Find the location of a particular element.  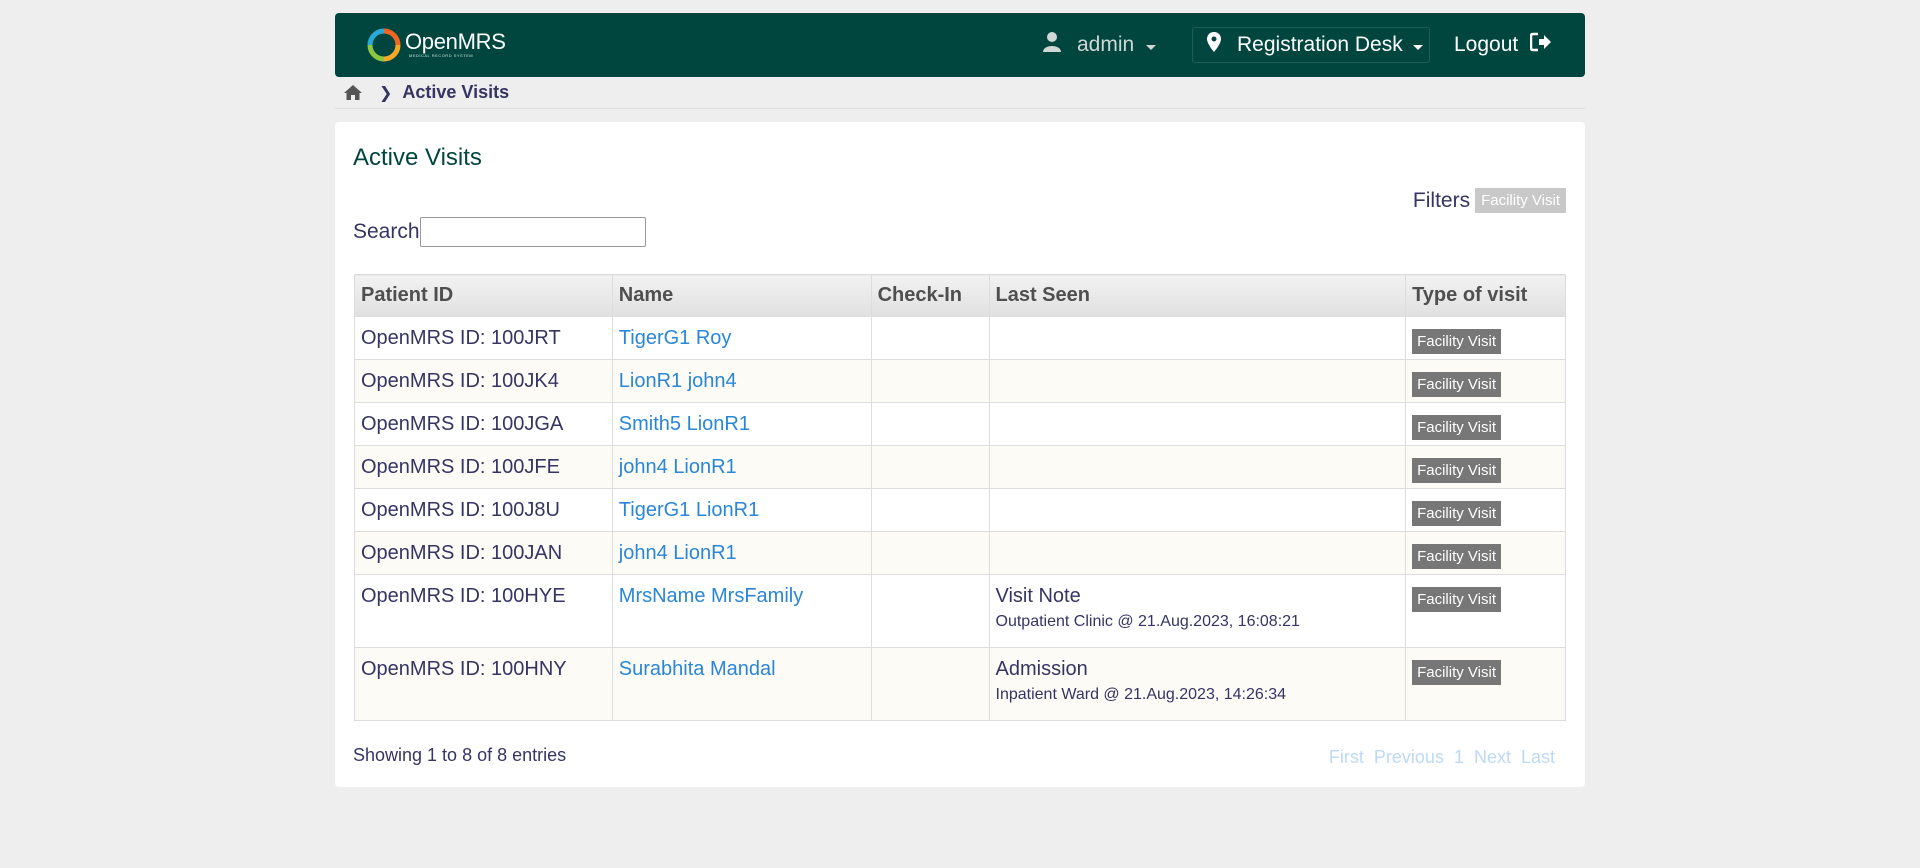

column-header-patient-id: Patient ID is located at coordinates (483, 295).